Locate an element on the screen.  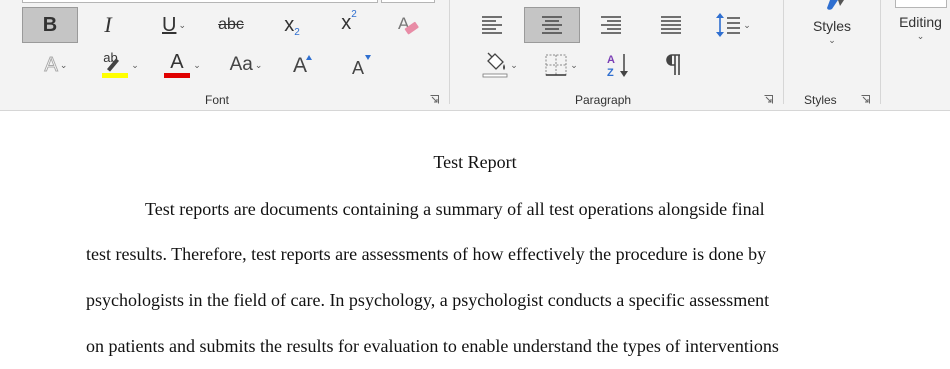
underline-dropdown-icon: ⌄ is located at coordinates (182, 25).